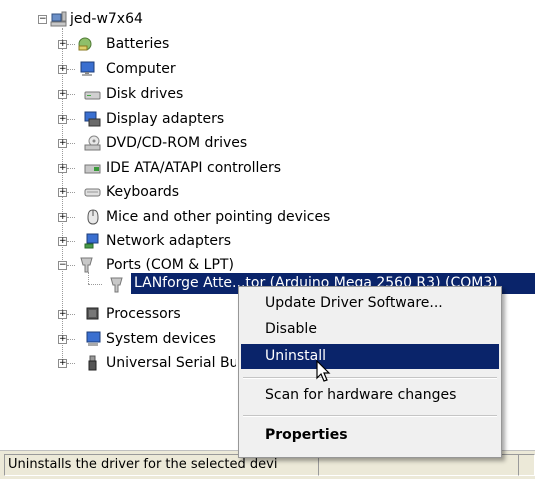 The image size is (535, 479). Describe the element at coordinates (115, 314) in the screenshot. I see `tree-item-processors: + Processors` at that location.